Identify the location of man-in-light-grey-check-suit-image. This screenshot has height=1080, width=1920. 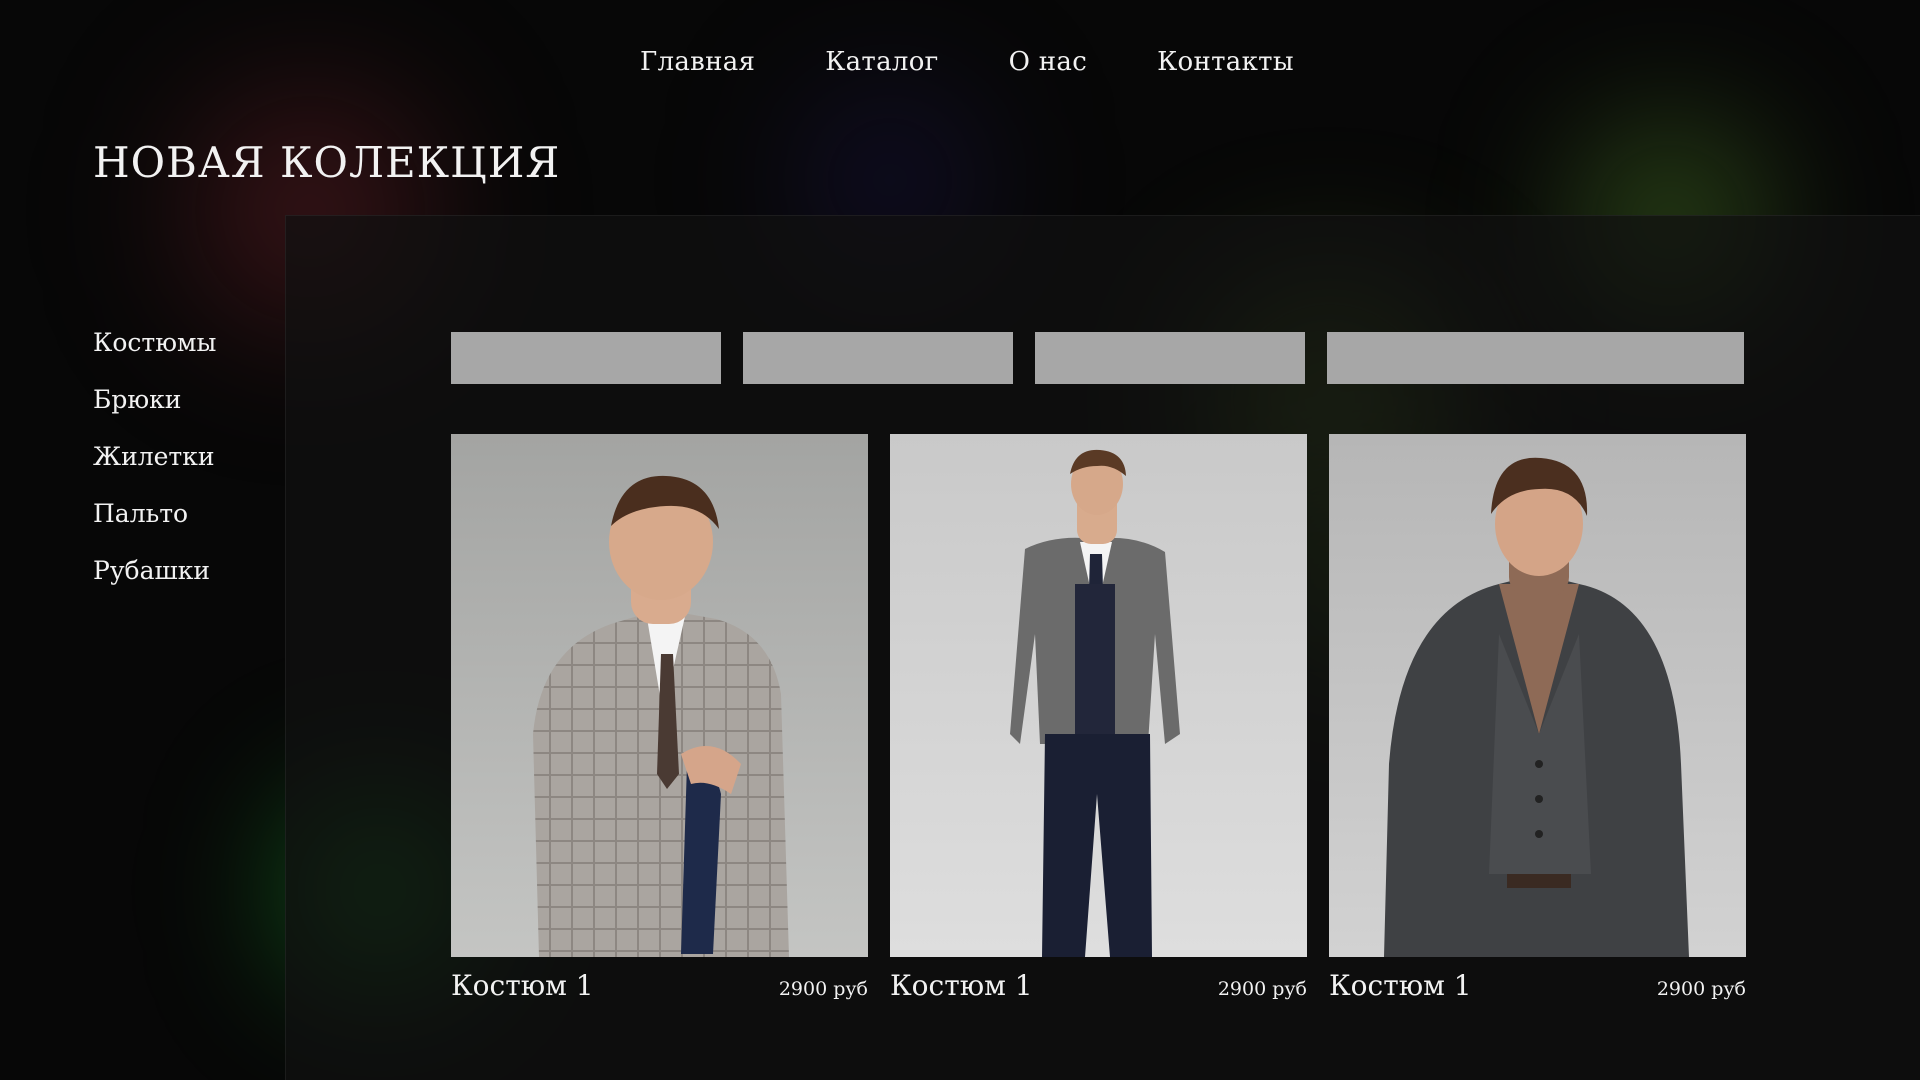
(659, 695).